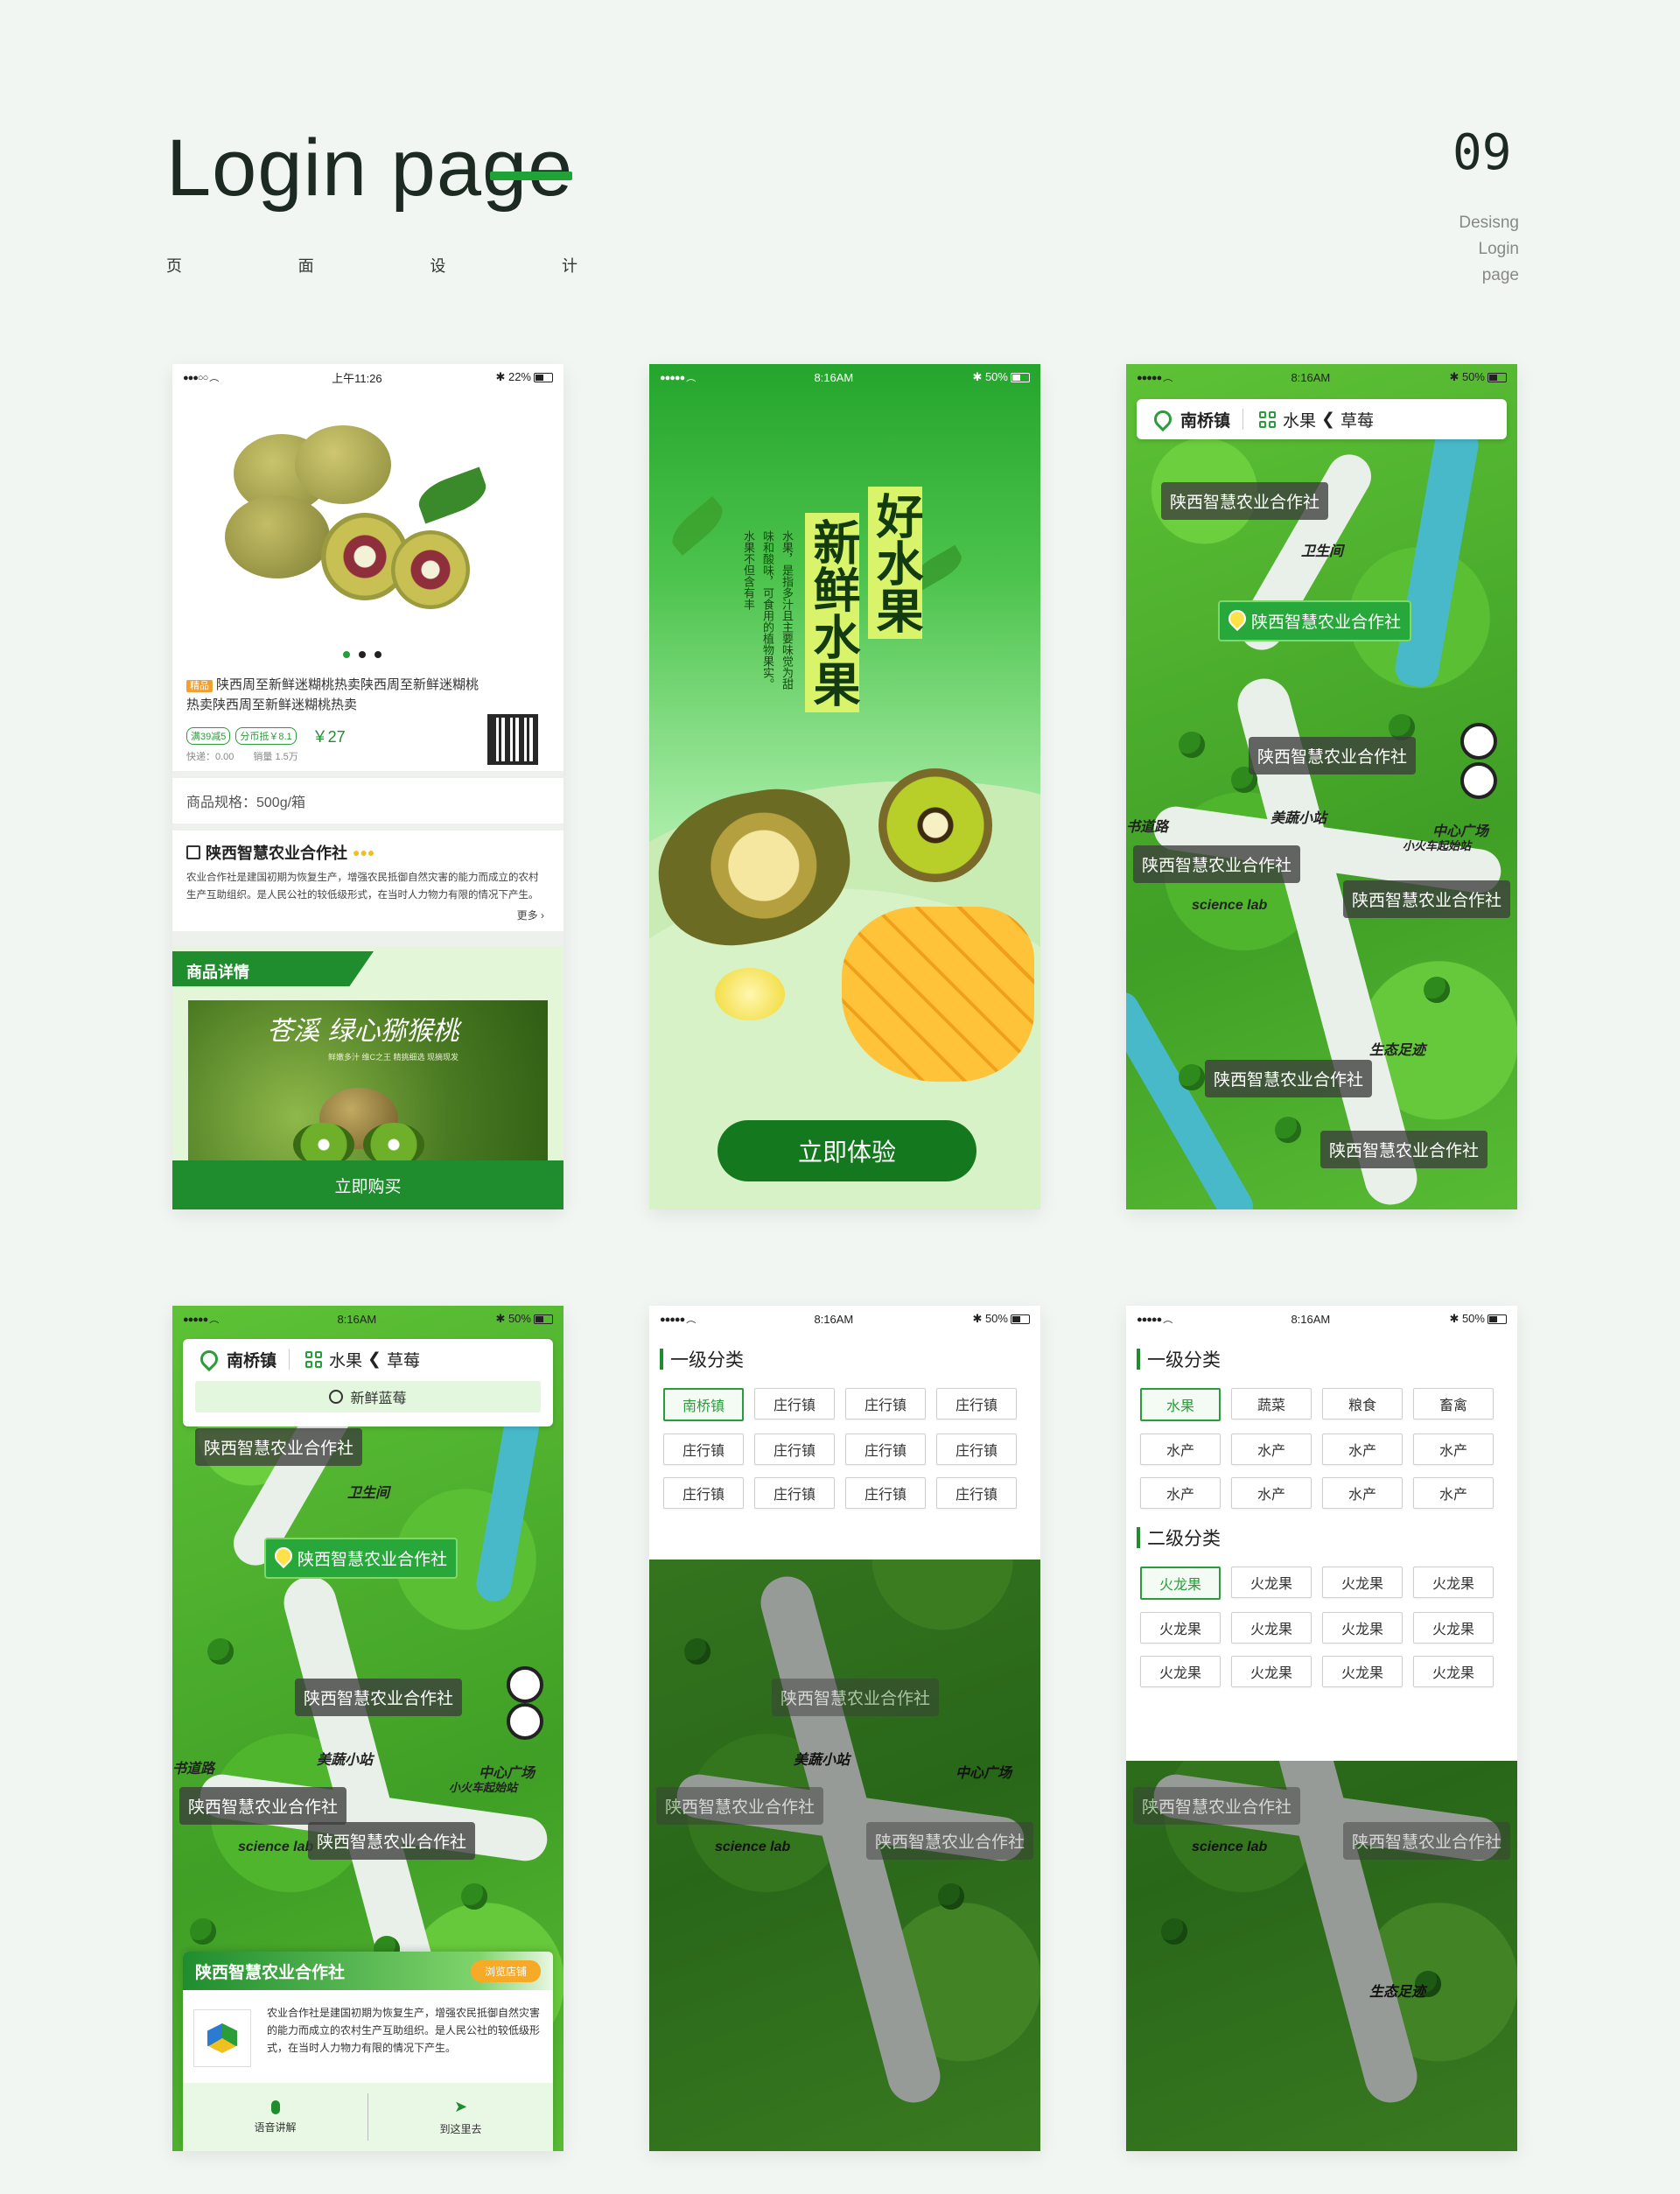  Describe the element at coordinates (208, 736) in the screenshot. I see `coupon-badge: 满39减5` at that location.